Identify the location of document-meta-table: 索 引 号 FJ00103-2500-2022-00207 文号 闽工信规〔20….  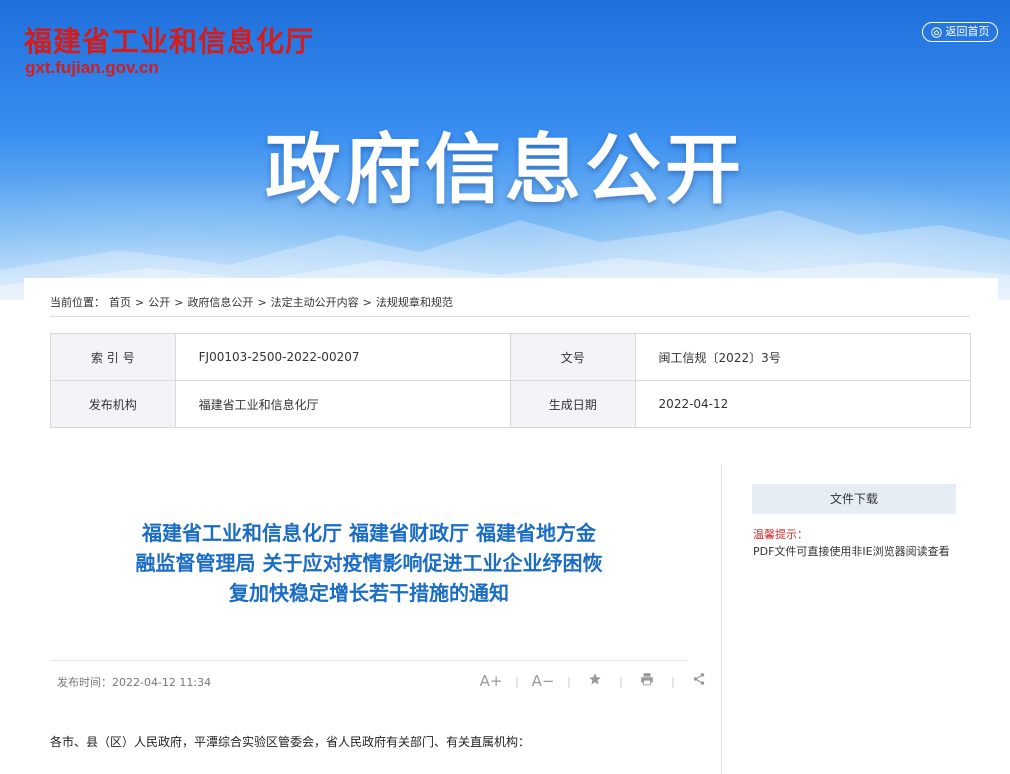
(511, 380).